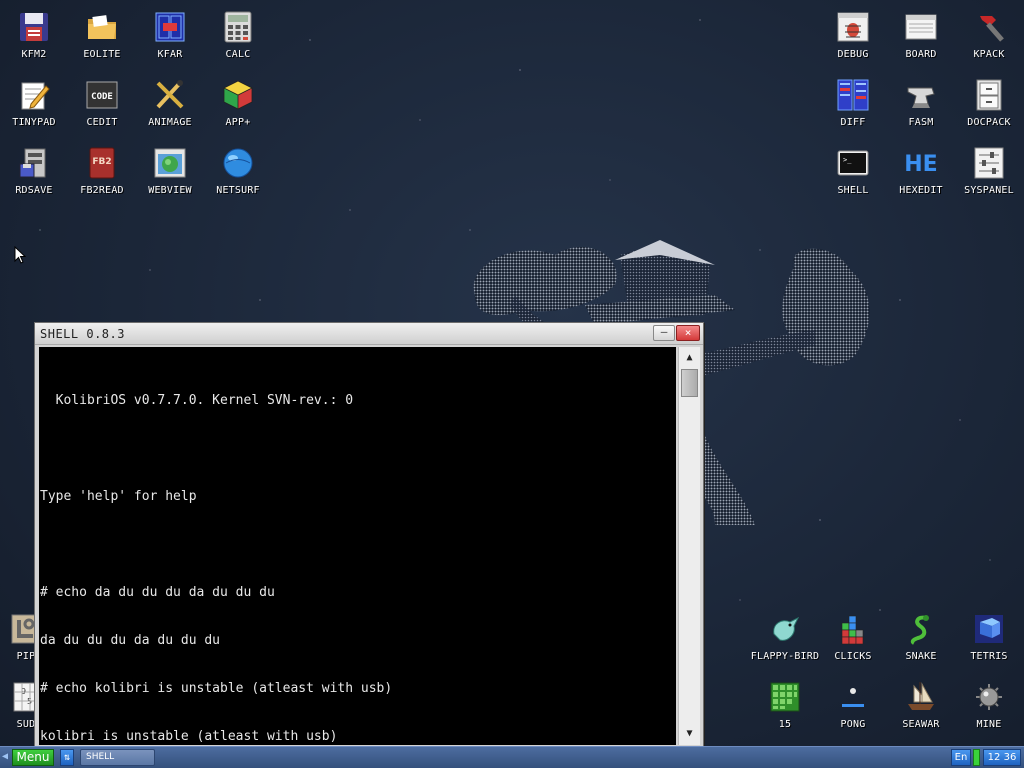 The width and height of the screenshot is (1024, 768). Describe the element at coordinates (170, 54) in the screenshot. I see `icon-label: KFAR` at that location.